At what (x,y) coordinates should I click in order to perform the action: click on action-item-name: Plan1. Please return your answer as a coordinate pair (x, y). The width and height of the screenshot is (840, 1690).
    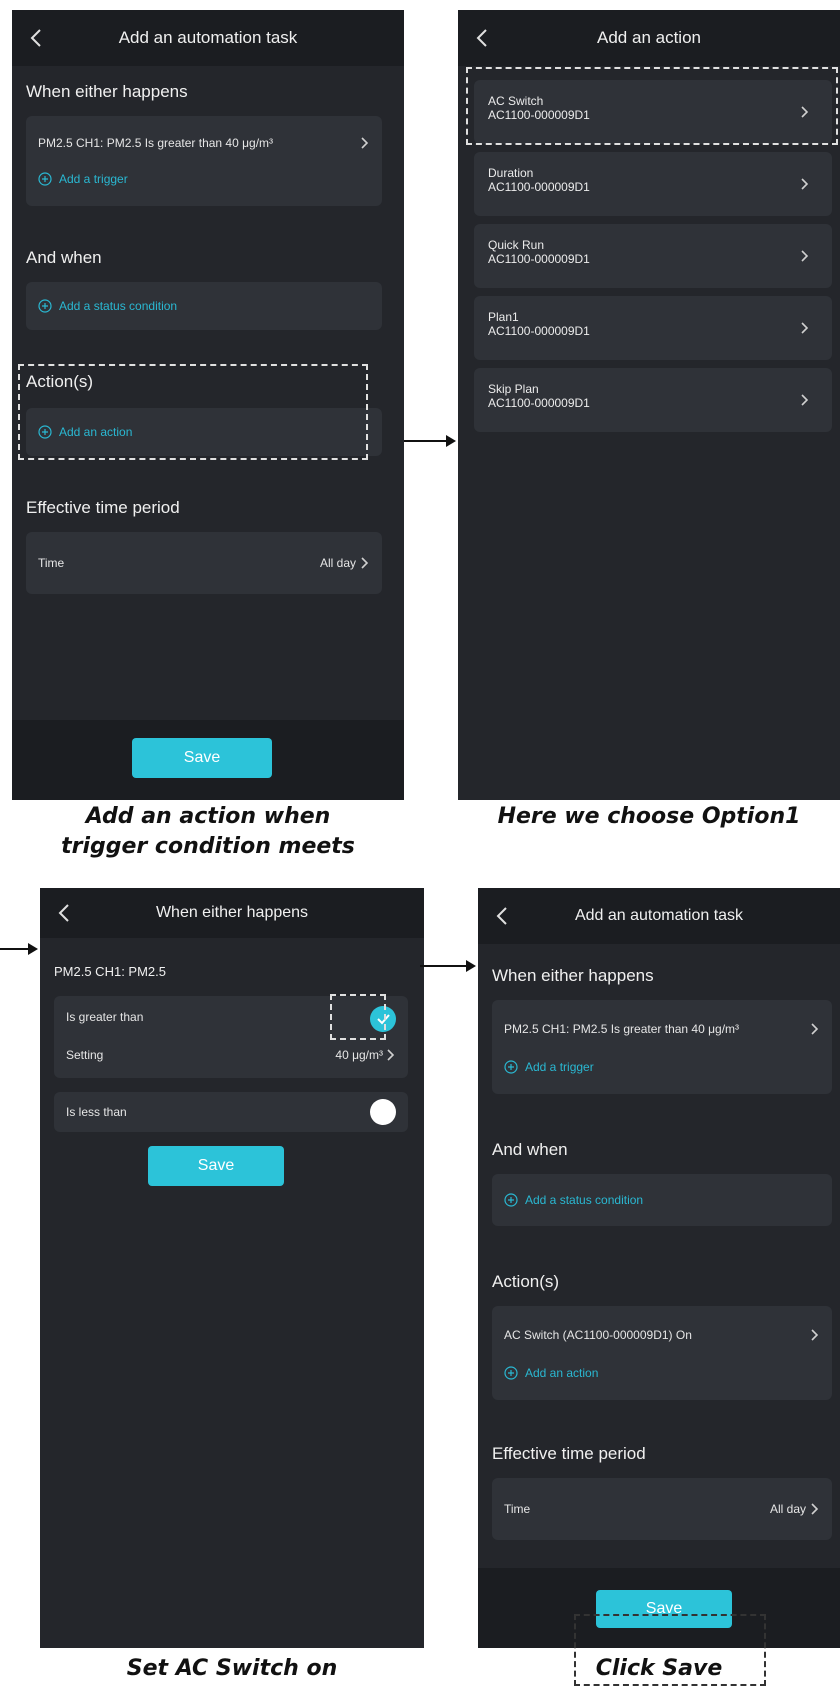
    Looking at the image, I should click on (503, 317).